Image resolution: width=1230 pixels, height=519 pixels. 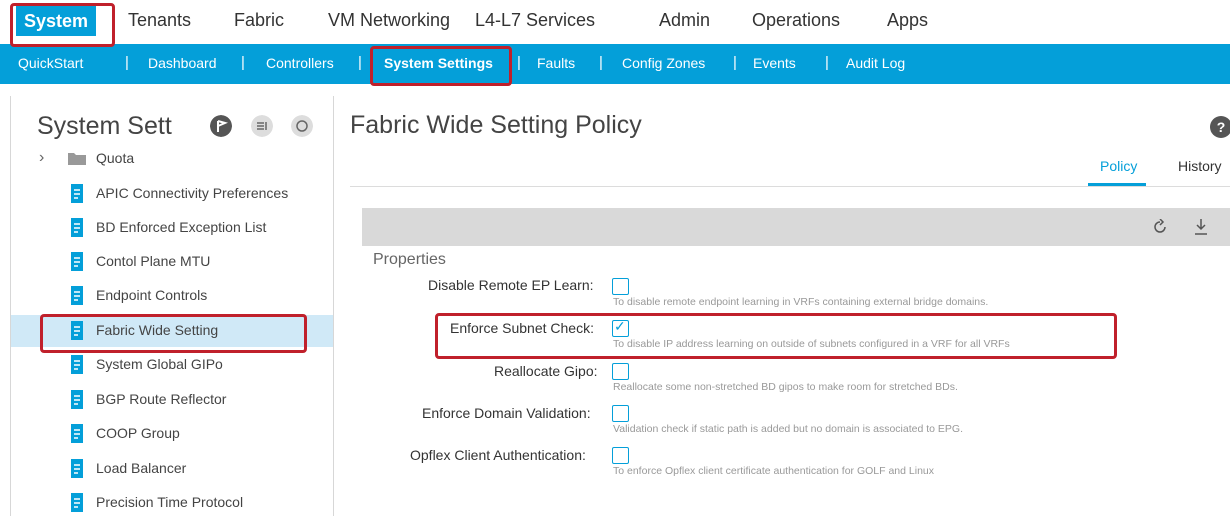 What do you see at coordinates (104, 126) in the screenshot?
I see `left-panel-title: System Sett` at bounding box center [104, 126].